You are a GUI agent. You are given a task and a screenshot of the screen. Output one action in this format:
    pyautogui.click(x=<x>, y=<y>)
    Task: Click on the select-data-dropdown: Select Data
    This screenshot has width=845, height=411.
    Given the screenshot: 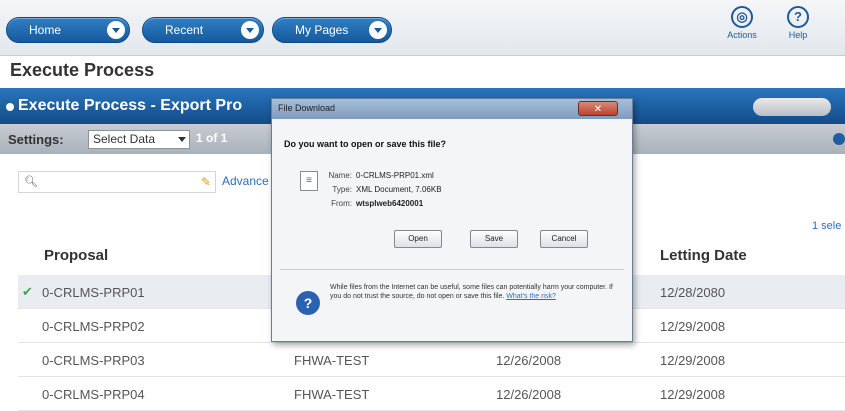 What is the action you would take?
    pyautogui.click(x=139, y=139)
    